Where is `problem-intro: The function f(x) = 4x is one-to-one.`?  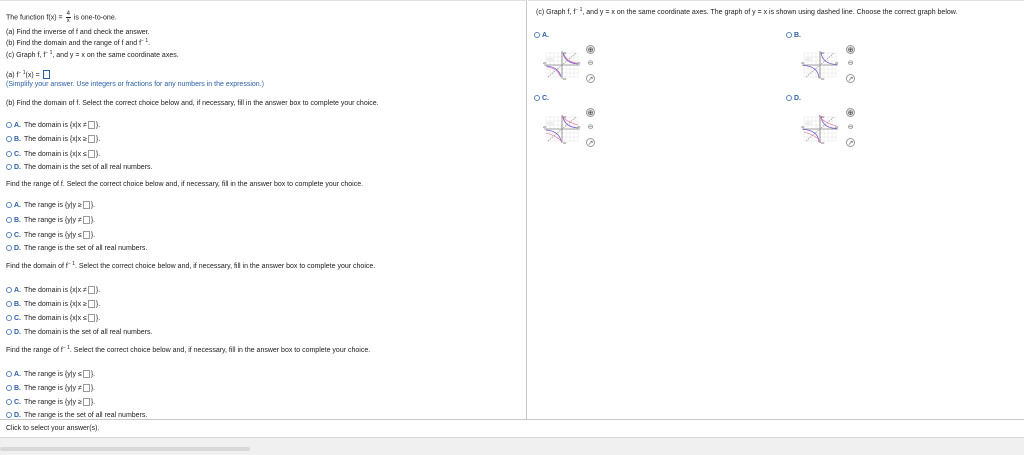
problem-intro: The function f(x) = 4x is one-to-one. is located at coordinates (61, 17).